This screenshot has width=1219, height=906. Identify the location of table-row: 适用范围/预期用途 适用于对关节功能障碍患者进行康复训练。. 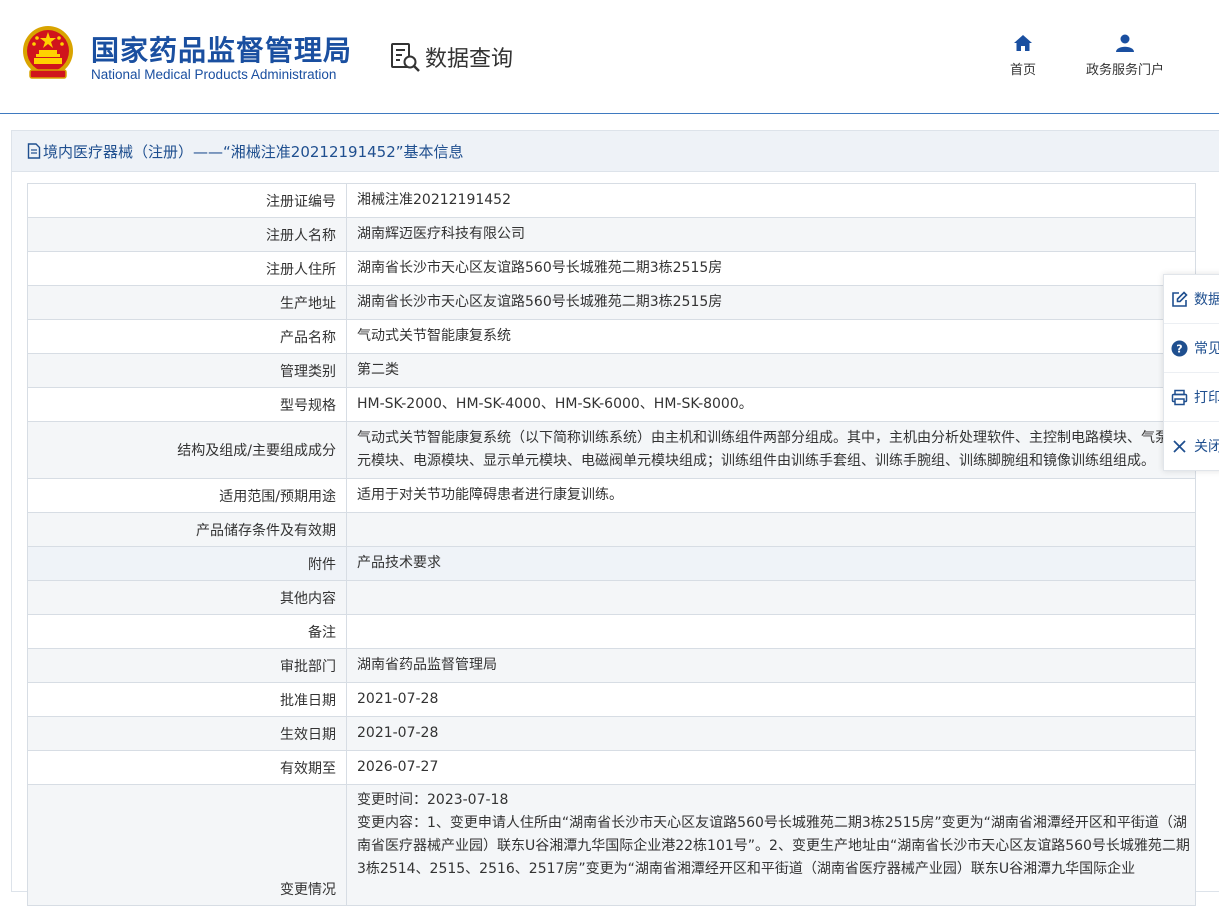
(611, 496).